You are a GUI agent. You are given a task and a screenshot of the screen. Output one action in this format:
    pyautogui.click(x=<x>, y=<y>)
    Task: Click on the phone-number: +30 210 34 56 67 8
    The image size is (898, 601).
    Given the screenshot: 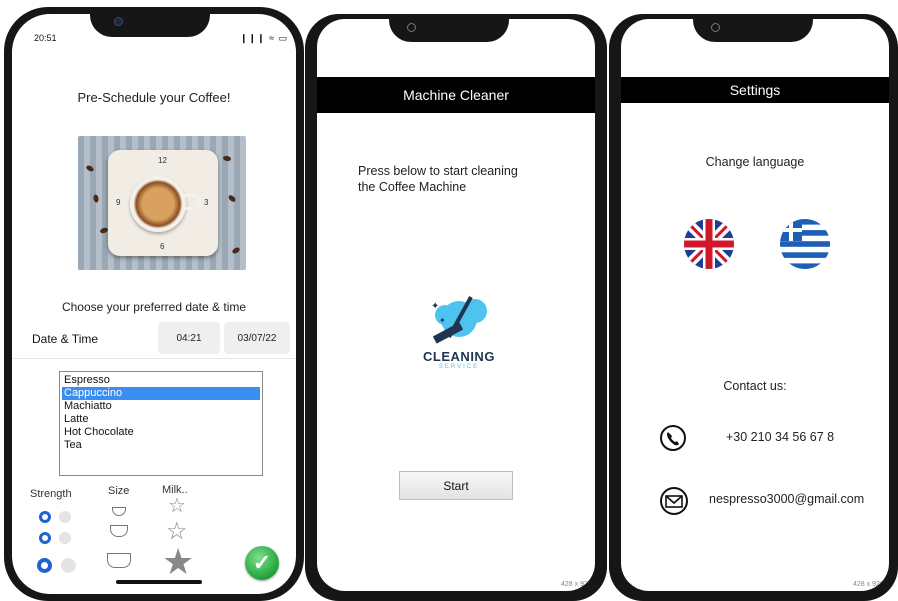 What is the action you would take?
    pyautogui.click(x=780, y=437)
    